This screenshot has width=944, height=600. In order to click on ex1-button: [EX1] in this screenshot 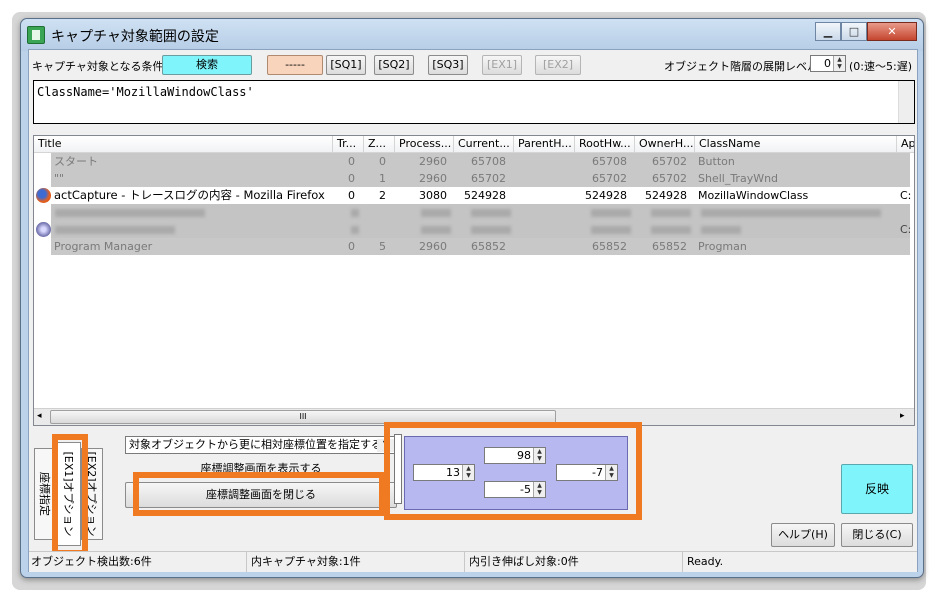, I will do `click(502, 65)`.